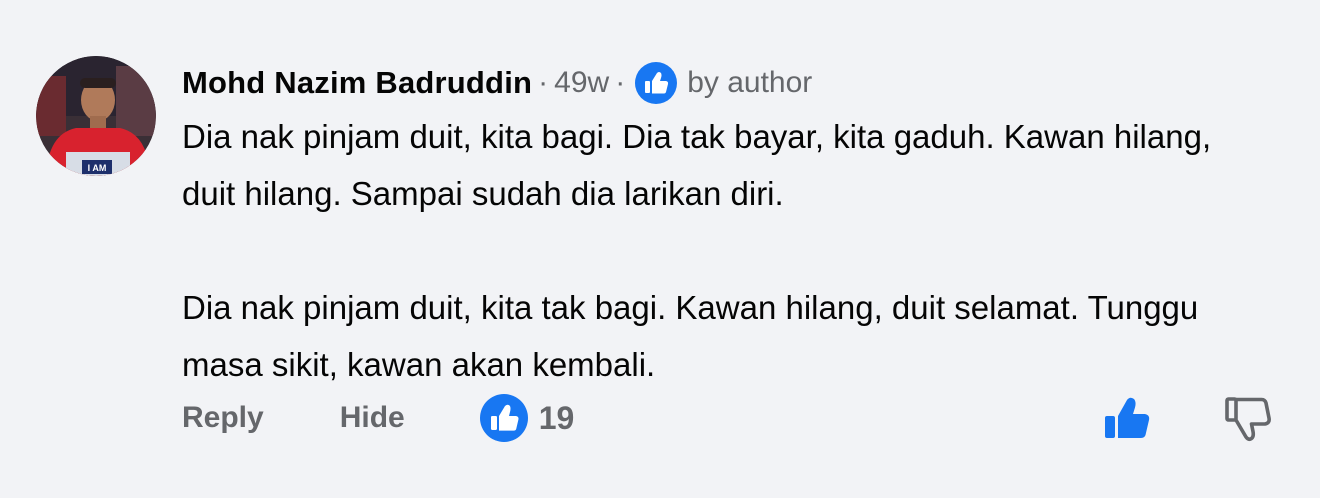  I want to click on reaction-count: 19, so click(556, 417).